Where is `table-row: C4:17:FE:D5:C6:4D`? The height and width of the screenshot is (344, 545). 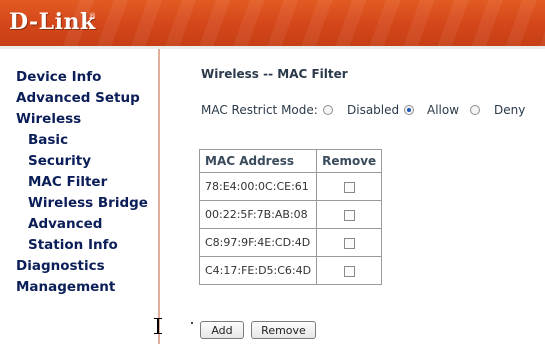 table-row: C4:17:FE:D5:C6:4D is located at coordinates (290, 270).